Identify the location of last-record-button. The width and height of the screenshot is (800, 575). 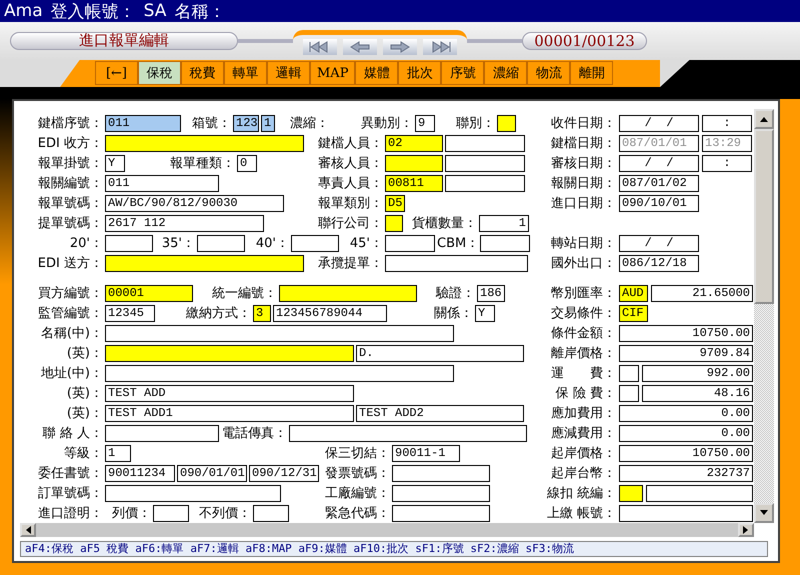
(440, 47).